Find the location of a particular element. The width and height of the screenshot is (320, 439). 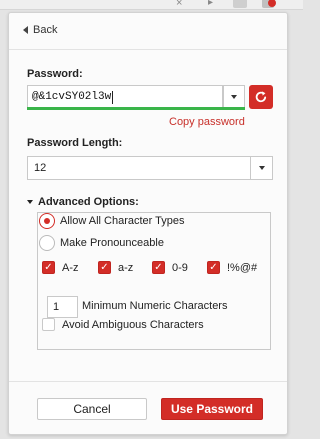

checkbox-avoid-ambiguous: Avoid Ambiguous Characters is located at coordinates (123, 324).